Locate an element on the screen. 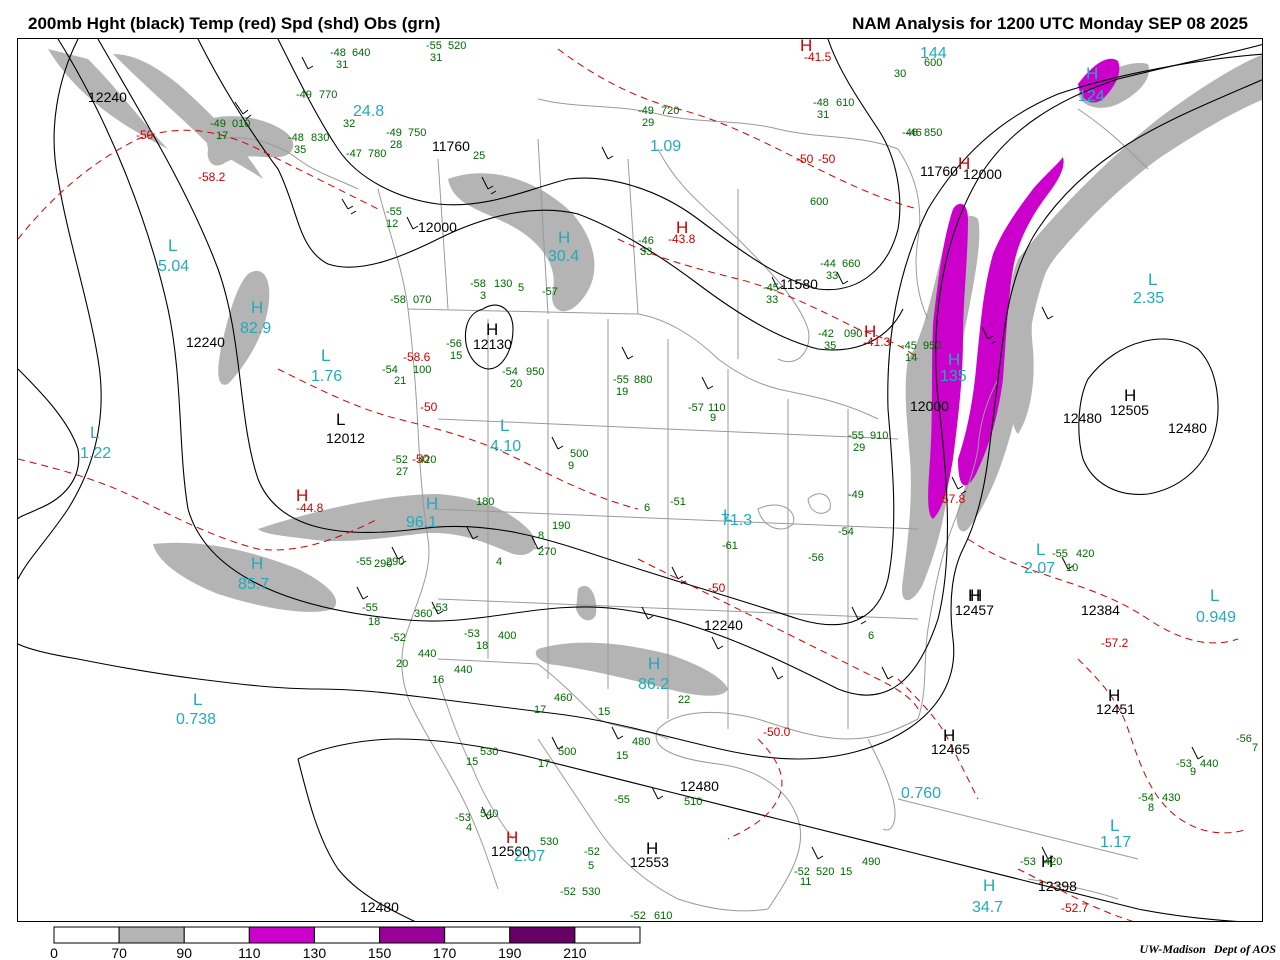 The width and height of the screenshot is (1280, 960). obs-temp: -45 is located at coordinates (771, 288).